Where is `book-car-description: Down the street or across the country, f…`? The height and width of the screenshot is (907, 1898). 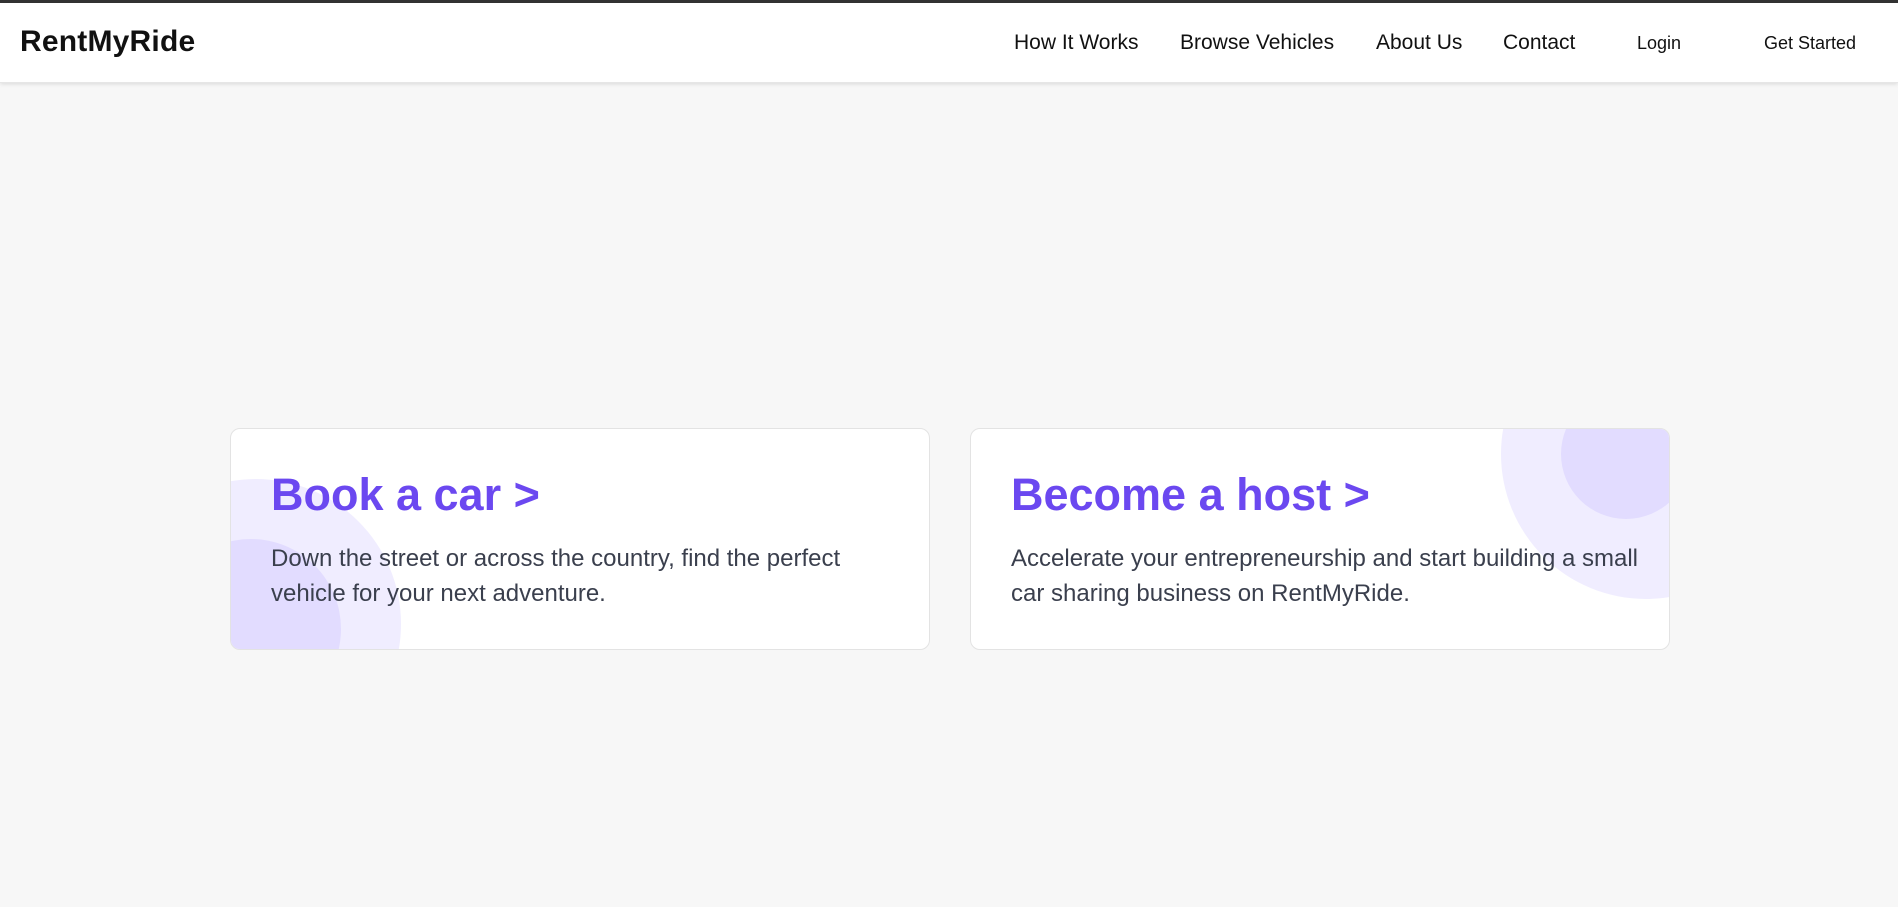 book-car-description: Down the street or across the country, f… is located at coordinates (556, 576).